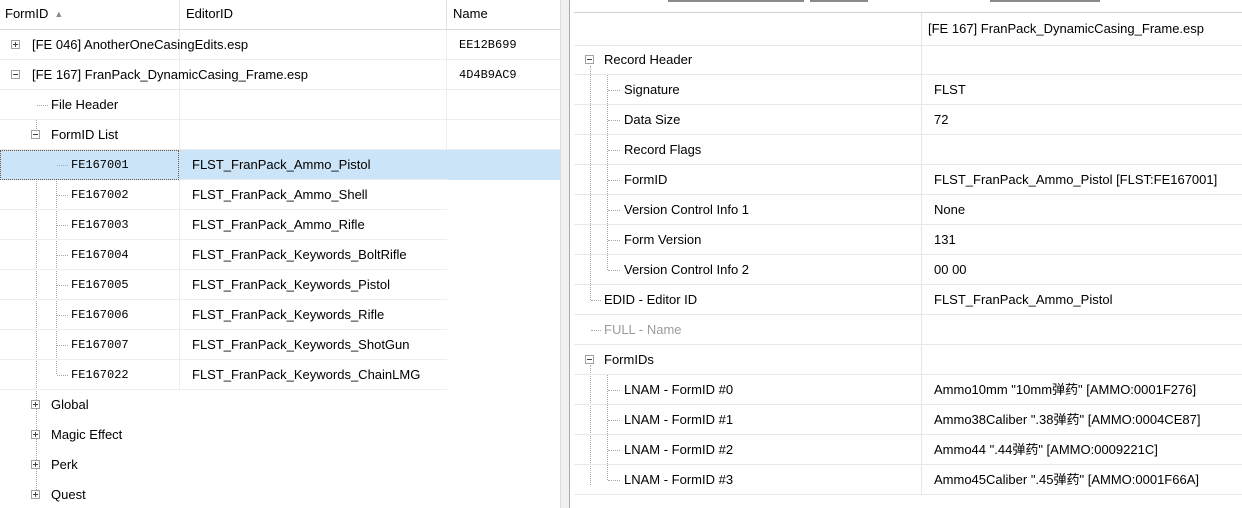 The height and width of the screenshot is (508, 1242). I want to click on field-value: 00 00, so click(950, 270).